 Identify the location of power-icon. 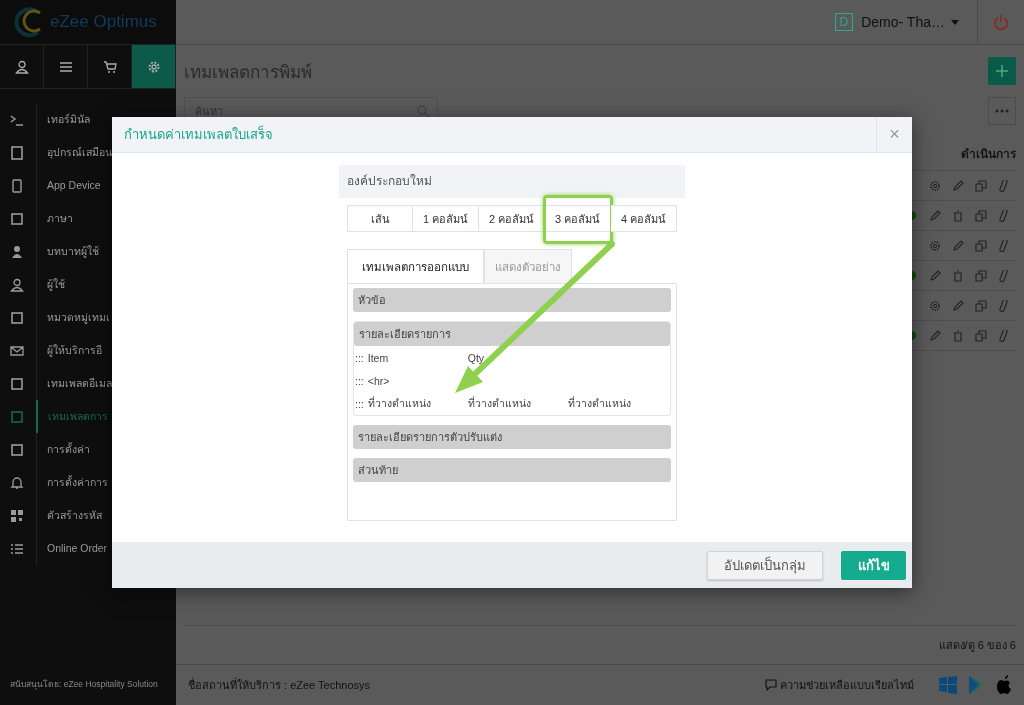
(1001, 22).